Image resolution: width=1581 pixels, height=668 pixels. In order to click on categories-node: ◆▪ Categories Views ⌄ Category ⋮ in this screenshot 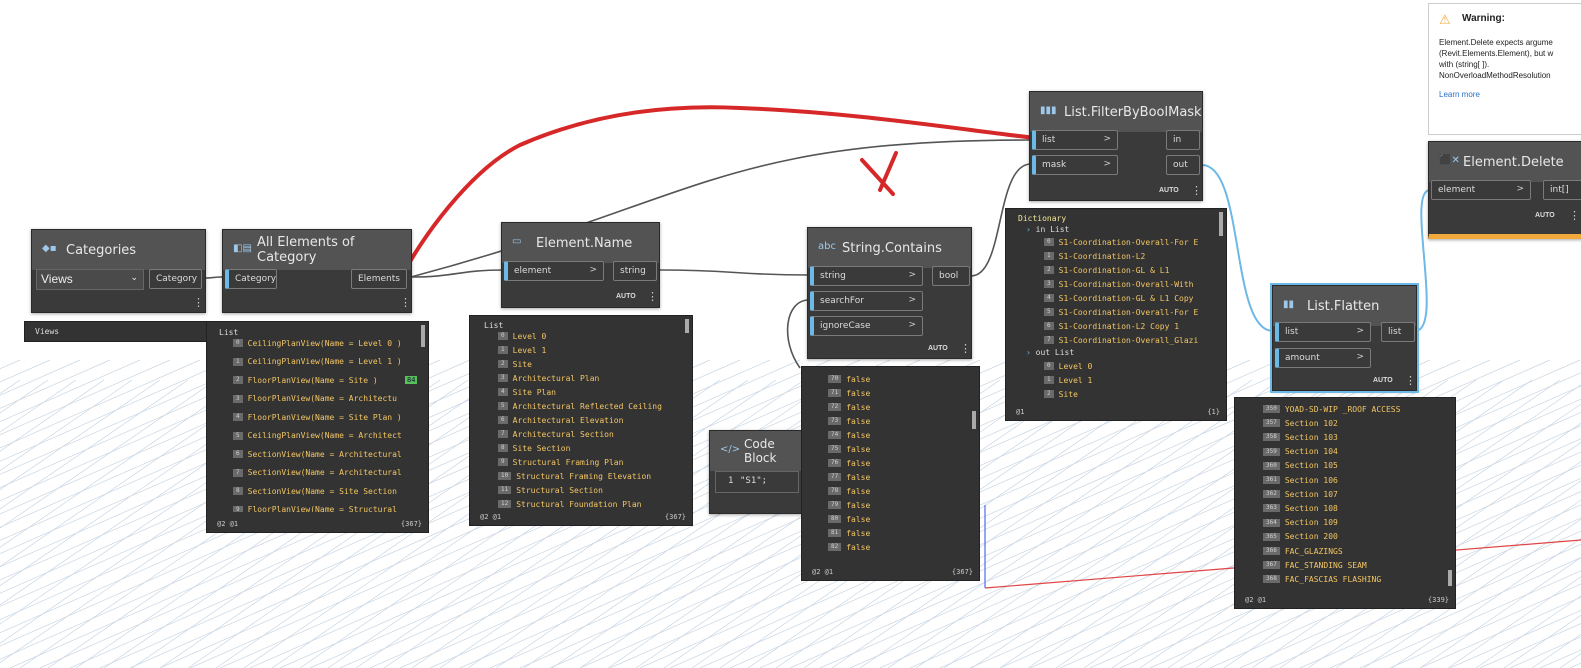, I will do `click(118, 271)`.